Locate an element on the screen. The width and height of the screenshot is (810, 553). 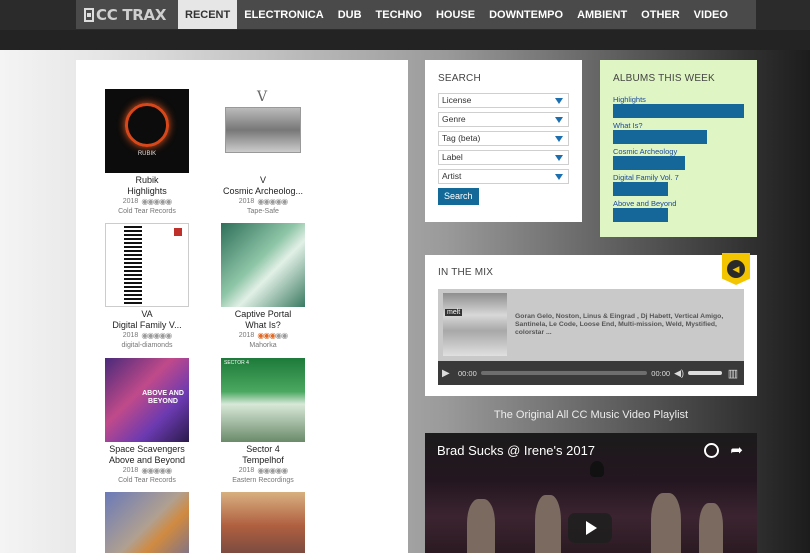
select-value: License is located at coordinates (457, 100).